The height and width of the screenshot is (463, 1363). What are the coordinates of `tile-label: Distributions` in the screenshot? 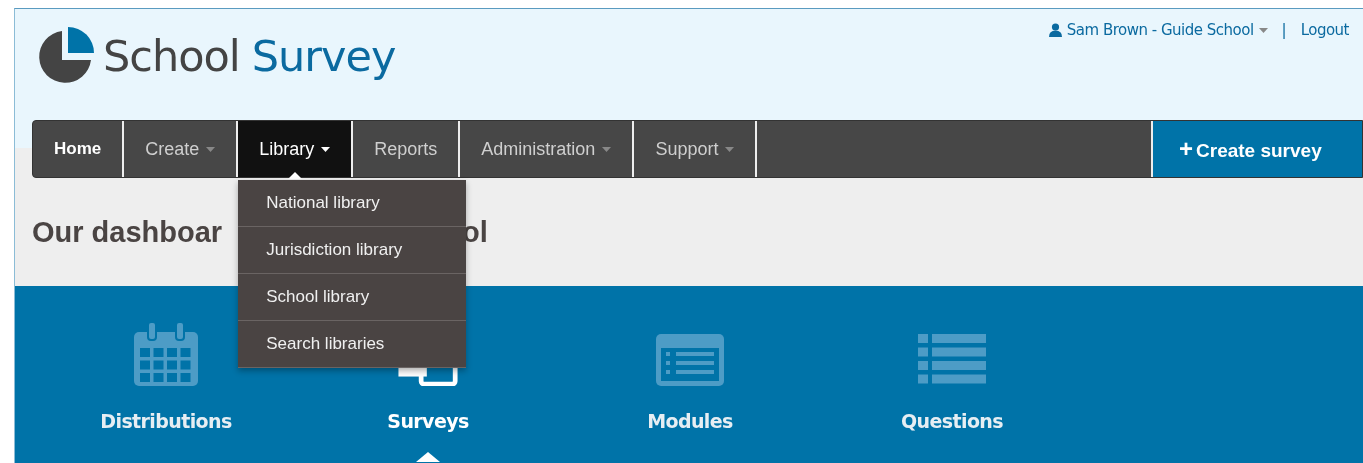 It's located at (166, 421).